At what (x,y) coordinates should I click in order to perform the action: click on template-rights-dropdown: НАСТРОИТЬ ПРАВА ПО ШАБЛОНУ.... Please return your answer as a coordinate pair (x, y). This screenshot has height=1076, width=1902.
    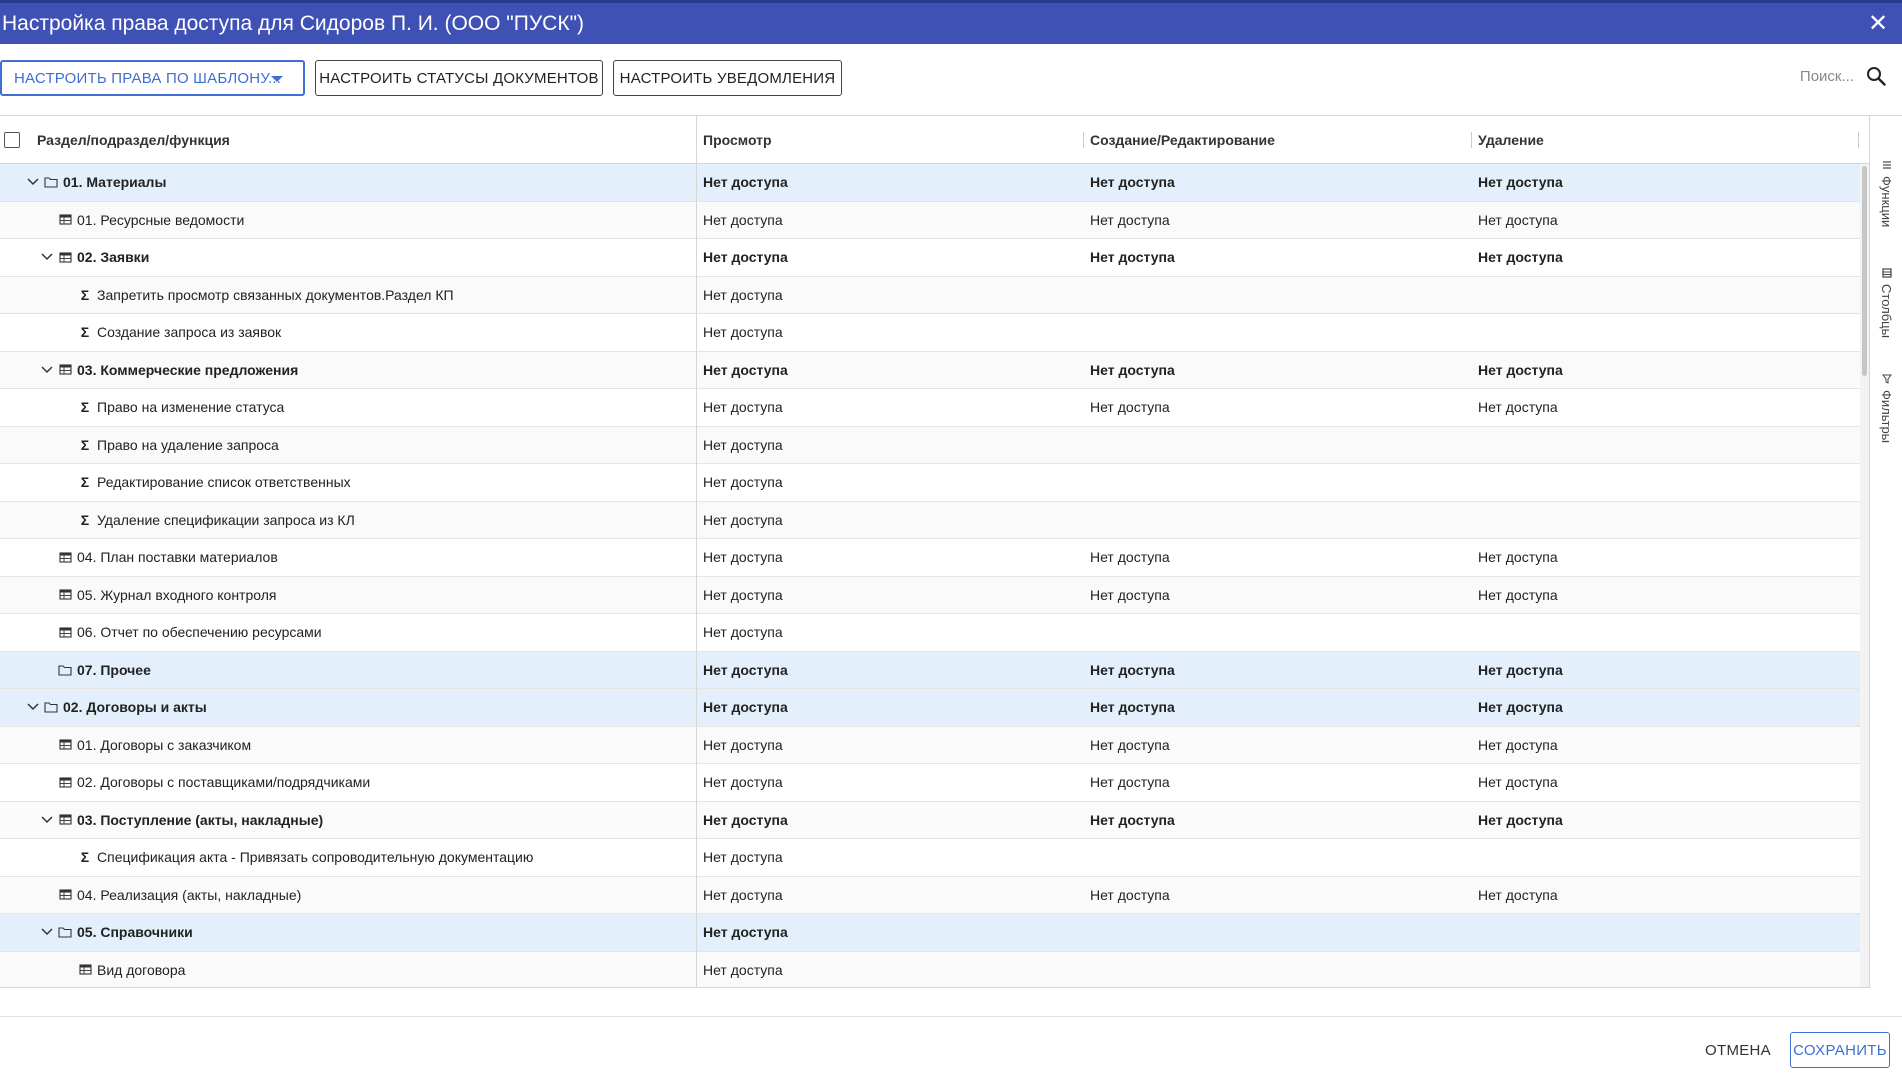
    Looking at the image, I should click on (152, 78).